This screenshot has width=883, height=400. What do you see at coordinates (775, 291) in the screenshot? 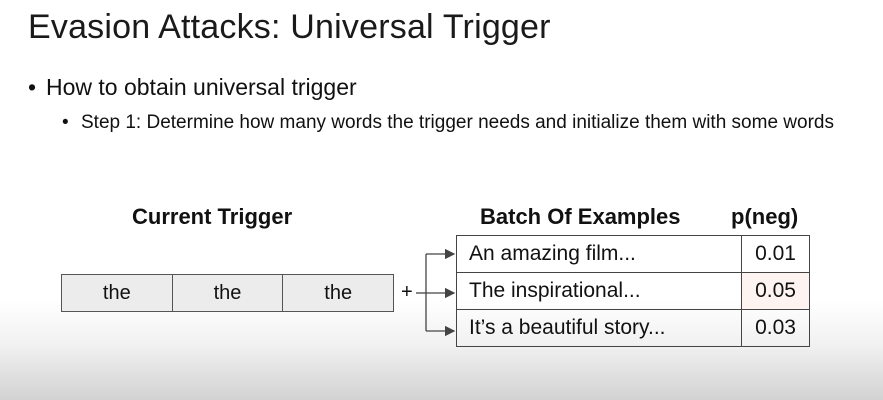
I see `prob-cell: 0.05` at bounding box center [775, 291].